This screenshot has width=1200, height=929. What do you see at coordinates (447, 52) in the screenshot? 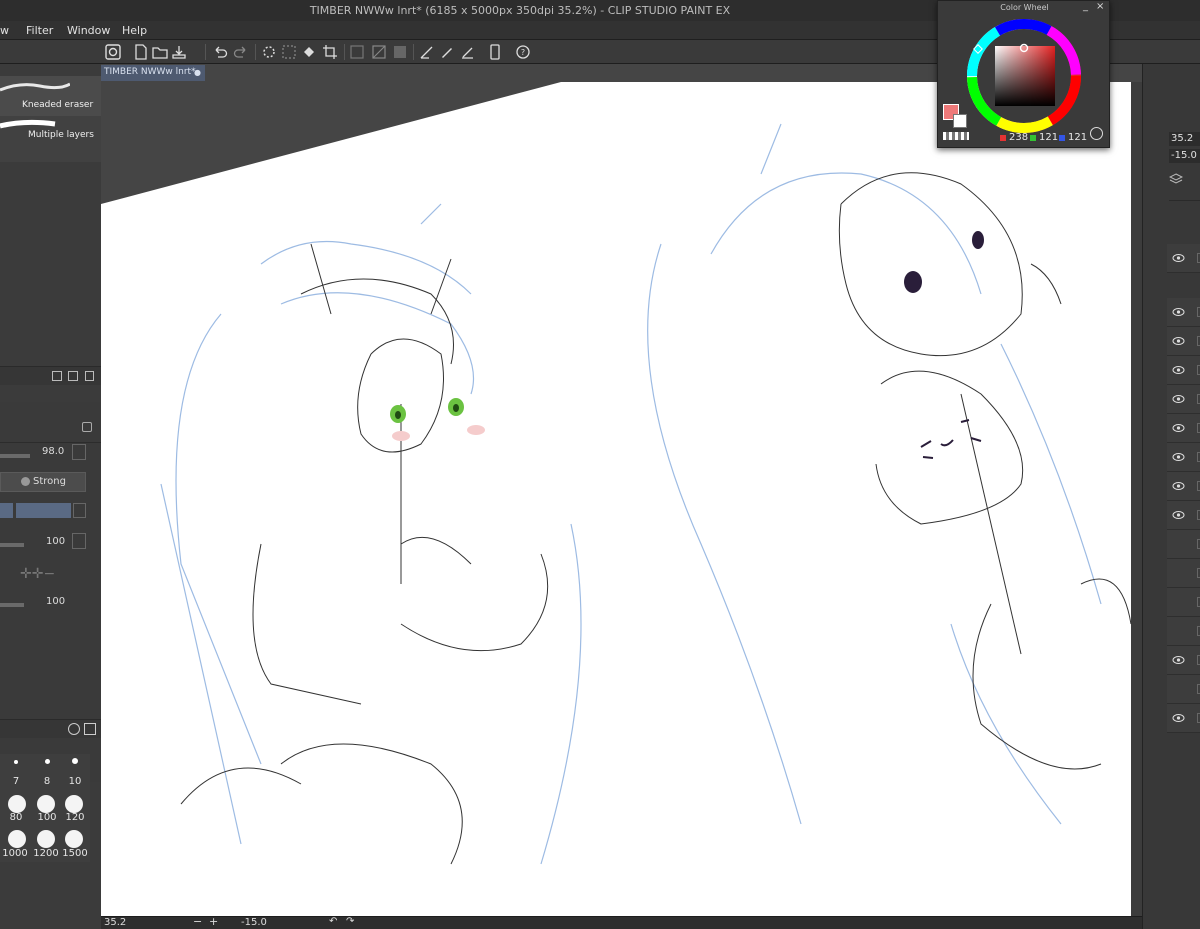
I see `brush-icon` at bounding box center [447, 52].